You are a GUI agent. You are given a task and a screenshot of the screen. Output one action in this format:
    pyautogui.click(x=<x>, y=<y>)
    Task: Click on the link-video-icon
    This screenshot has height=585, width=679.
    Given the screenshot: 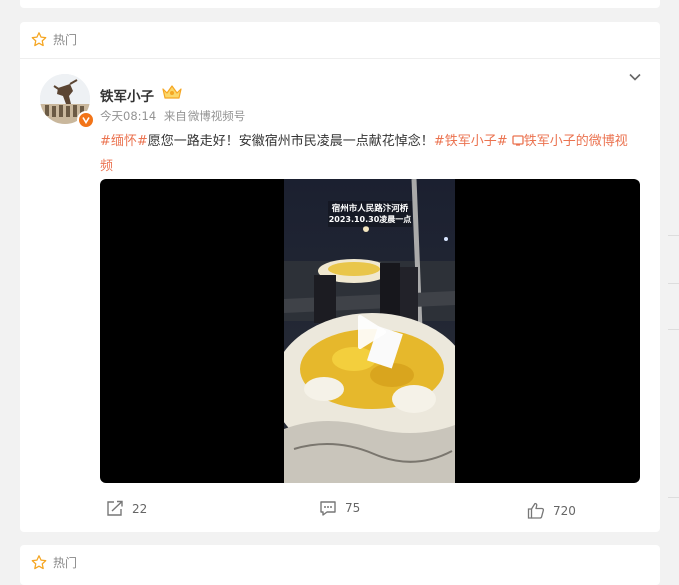 What is the action you would take?
    pyautogui.click(x=518, y=140)
    